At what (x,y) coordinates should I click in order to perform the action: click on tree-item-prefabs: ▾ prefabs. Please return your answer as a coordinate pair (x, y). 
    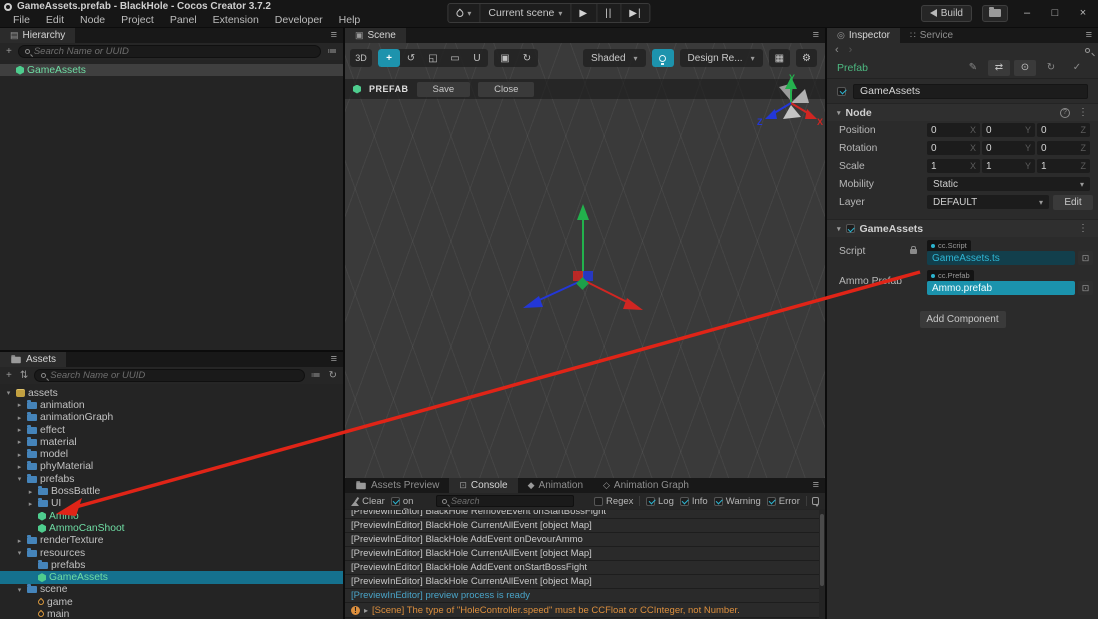
    Looking at the image, I should click on (171, 479).